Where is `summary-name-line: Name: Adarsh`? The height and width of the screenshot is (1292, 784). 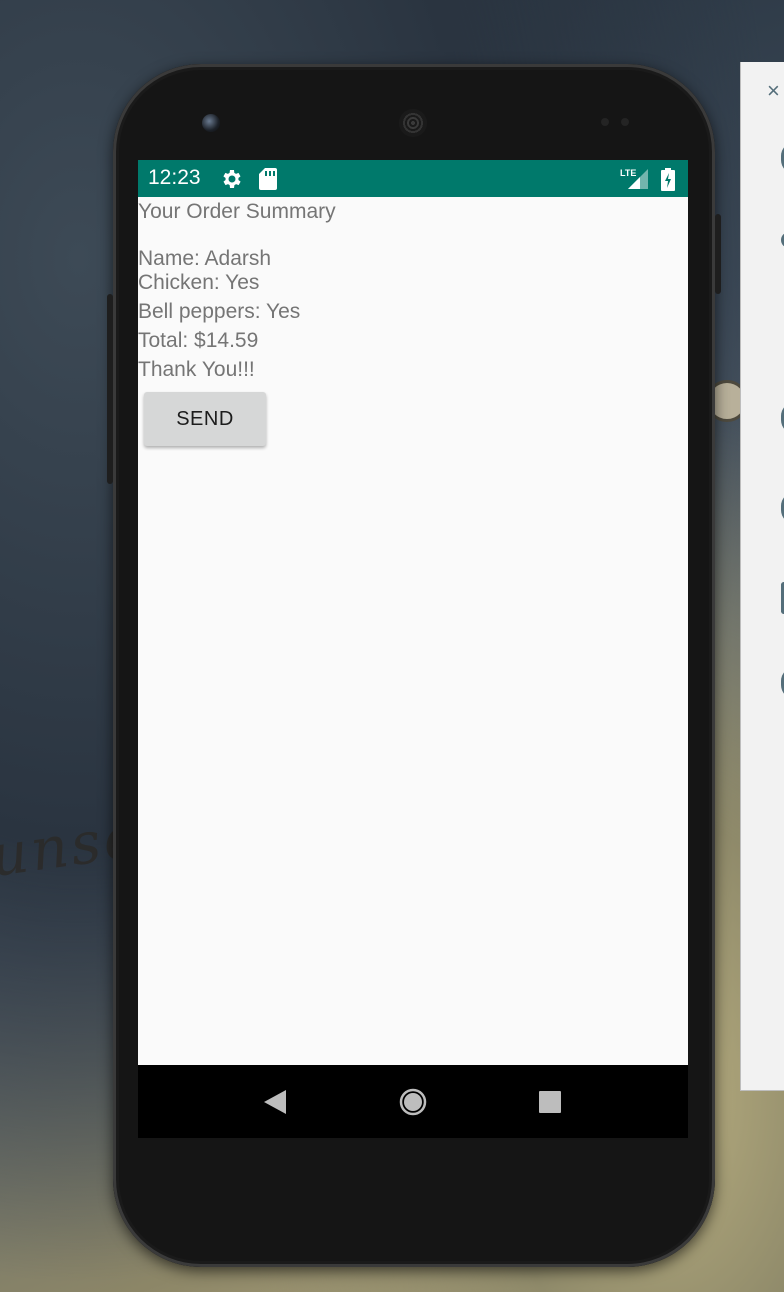 summary-name-line: Name: Adarsh is located at coordinates (205, 258).